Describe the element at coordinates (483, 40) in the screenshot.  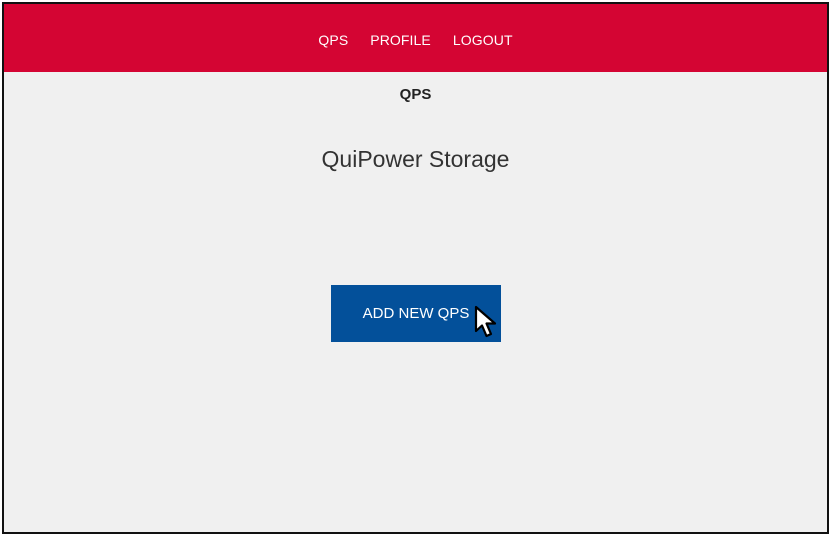
I see `nav-link-logout: LOGOUT` at that location.